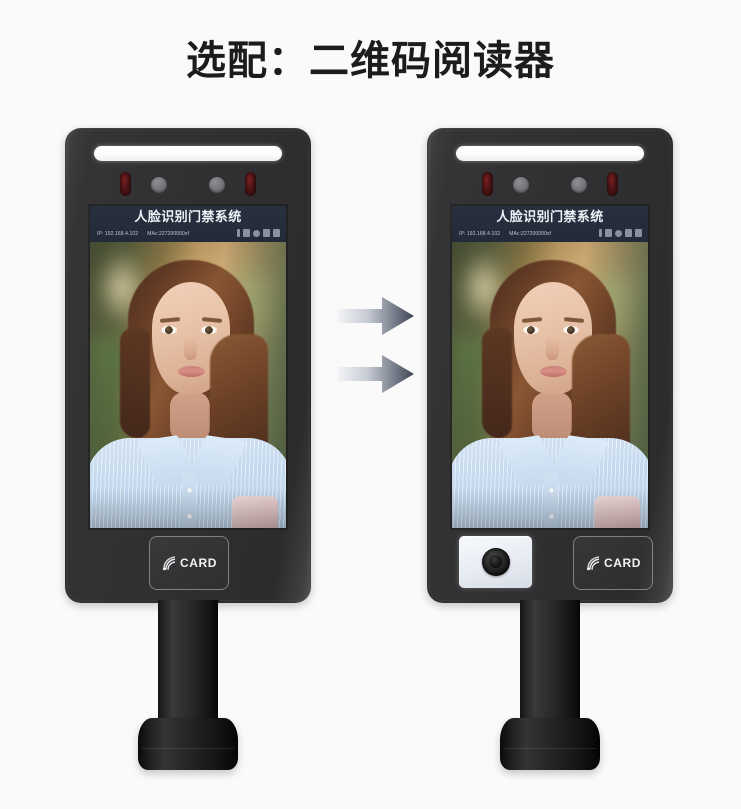 This screenshot has height=809, width=741. I want to click on qr-scanner-lens-icon, so click(495, 562).